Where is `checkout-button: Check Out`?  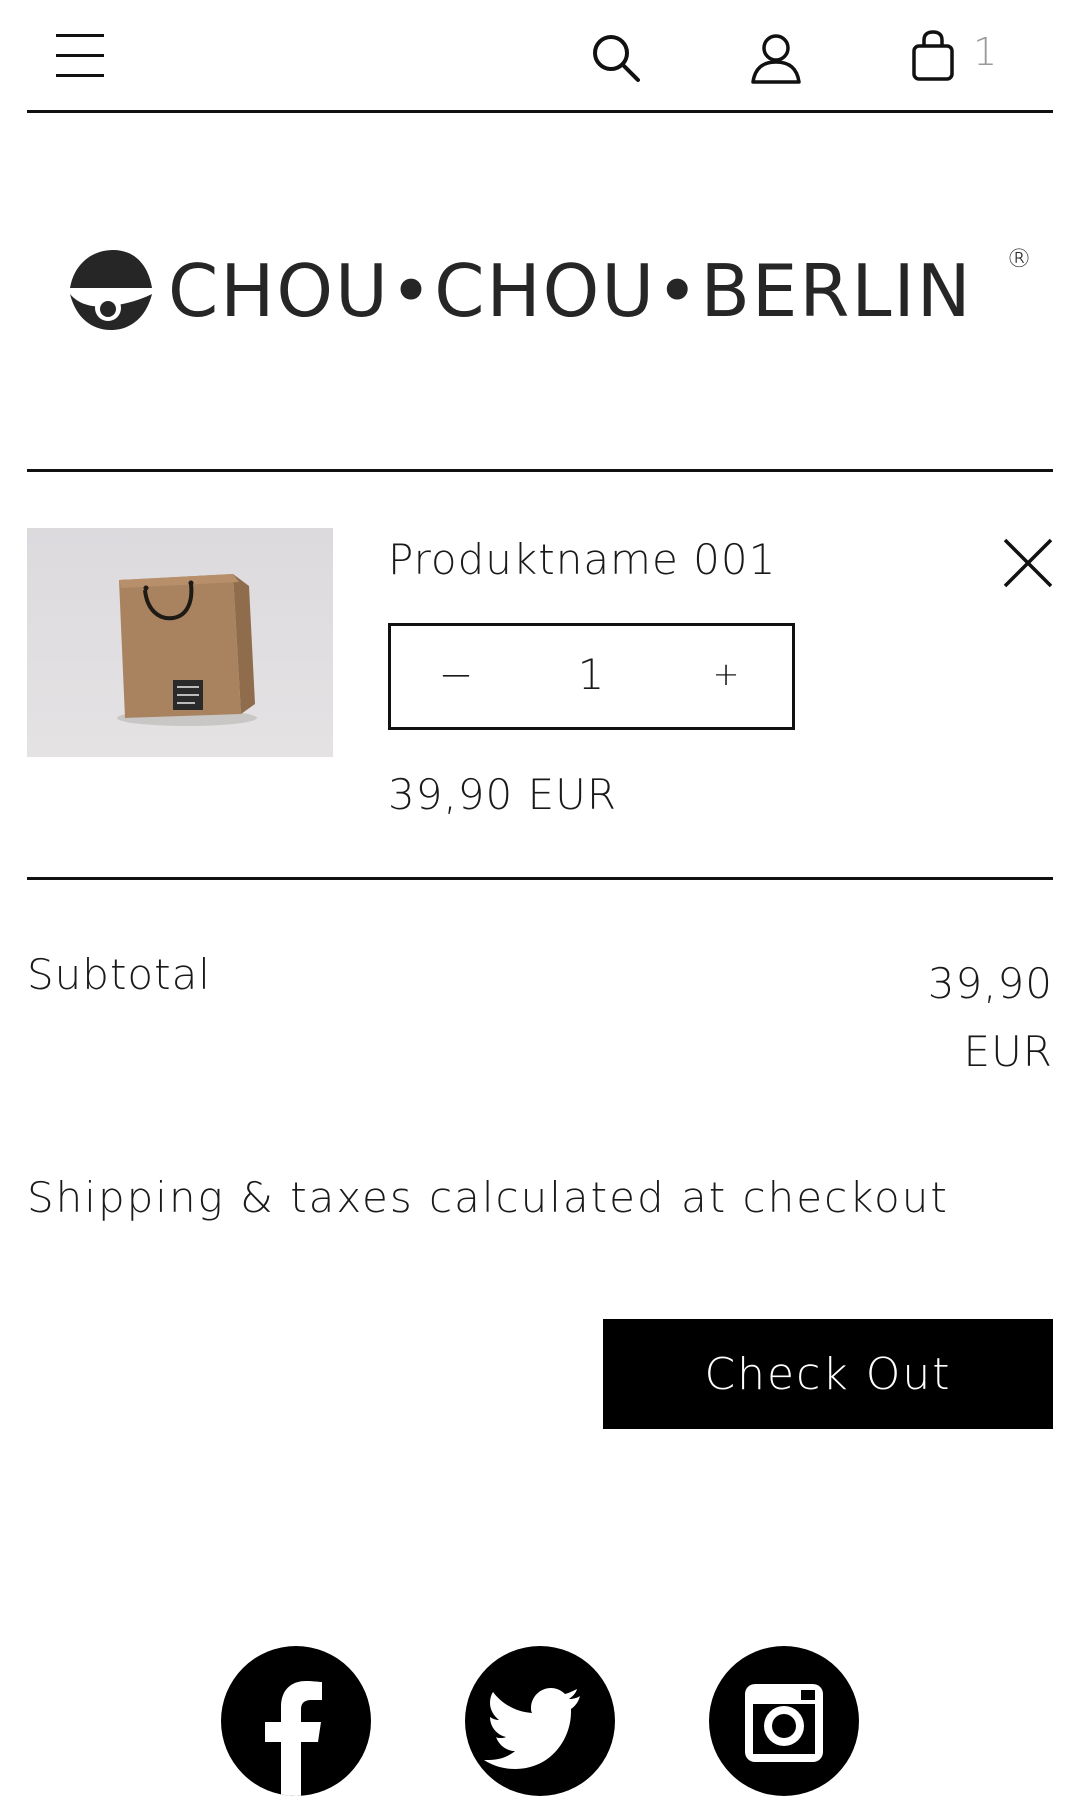 checkout-button: Check Out is located at coordinates (828, 1374).